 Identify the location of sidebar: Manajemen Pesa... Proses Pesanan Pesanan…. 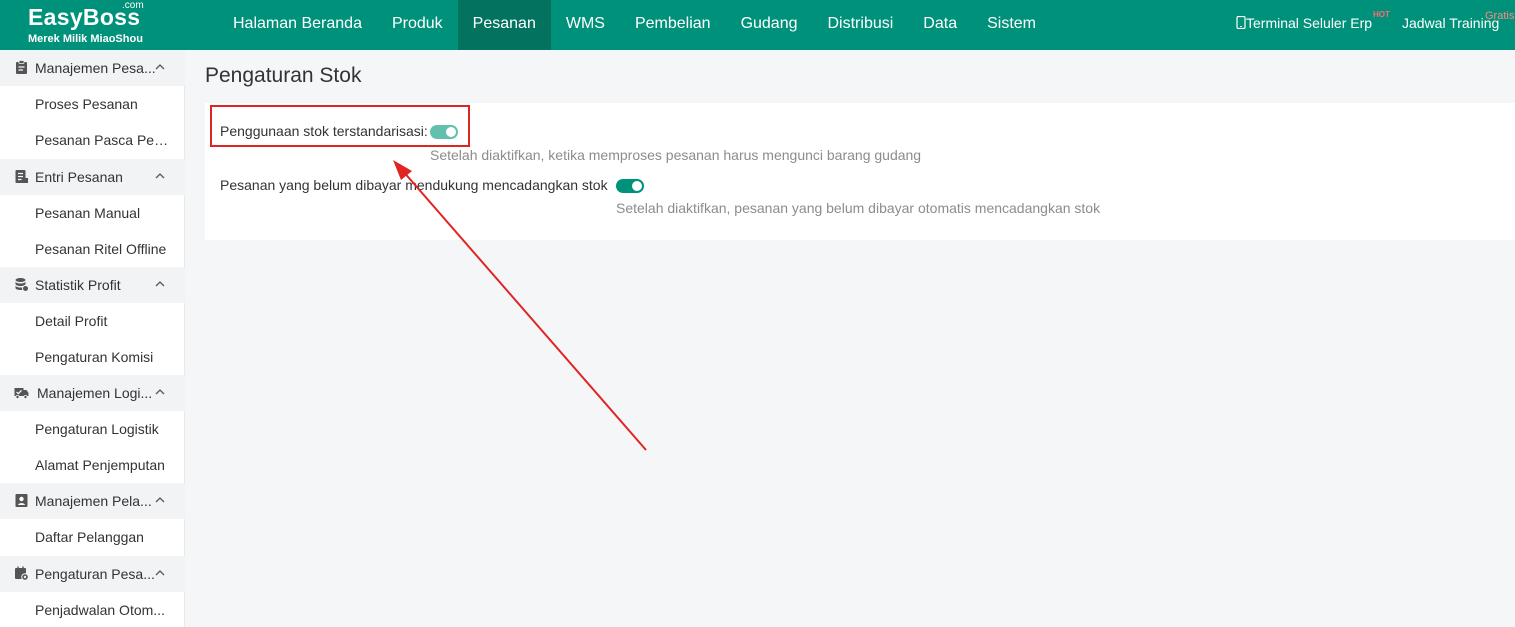
(92, 338).